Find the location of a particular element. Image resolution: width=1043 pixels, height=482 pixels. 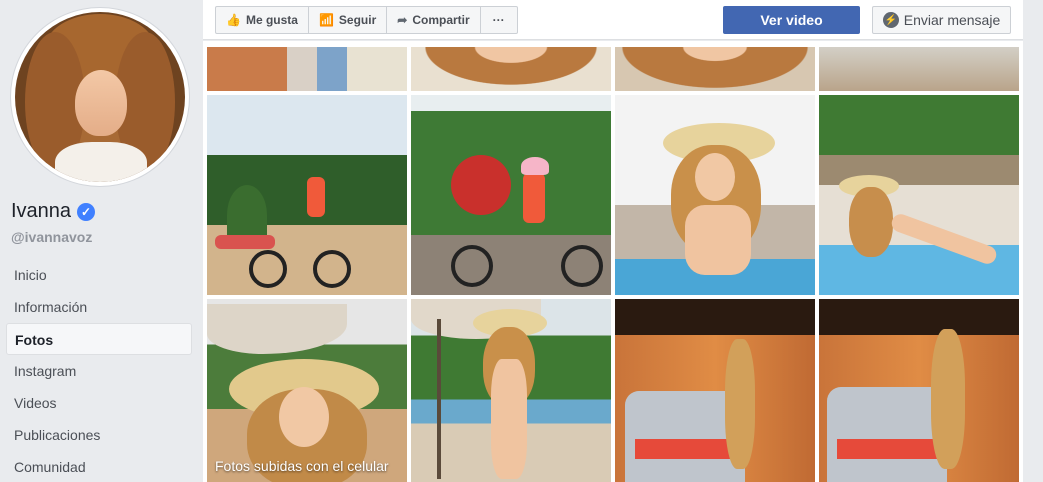

profile-handle: @ivannavoz is located at coordinates (51, 237).